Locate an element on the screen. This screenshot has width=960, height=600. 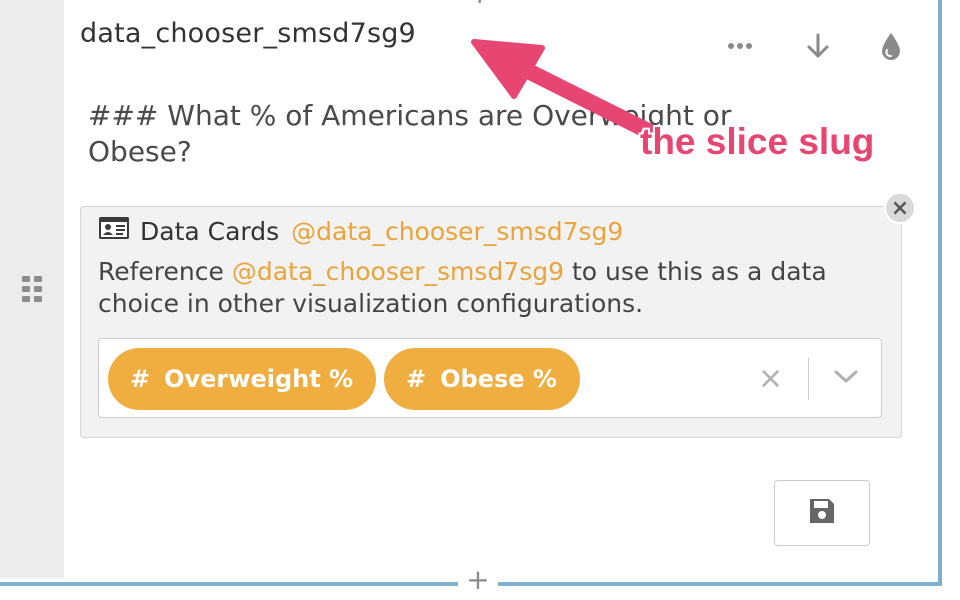
chip-overweight: # Overweight % is located at coordinates (242, 379).